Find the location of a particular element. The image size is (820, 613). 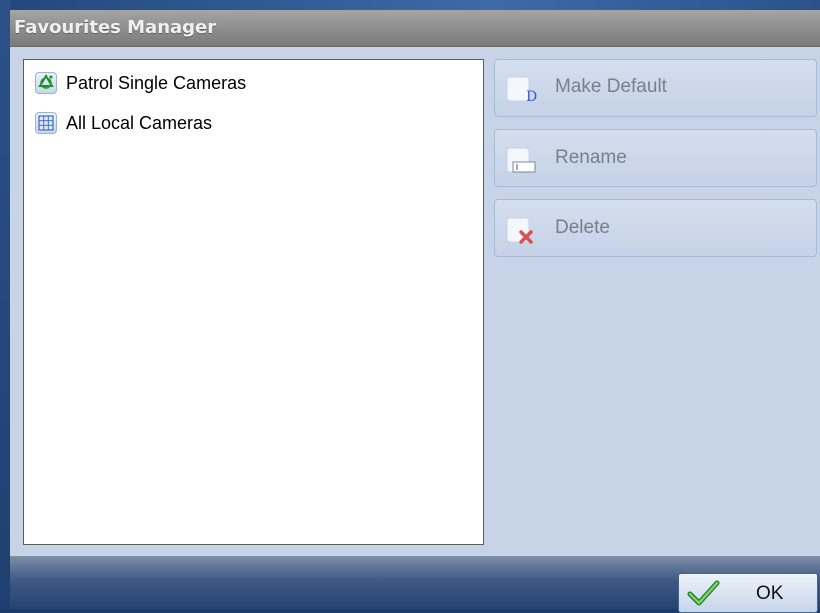

ok-button: OK is located at coordinates (748, 593).